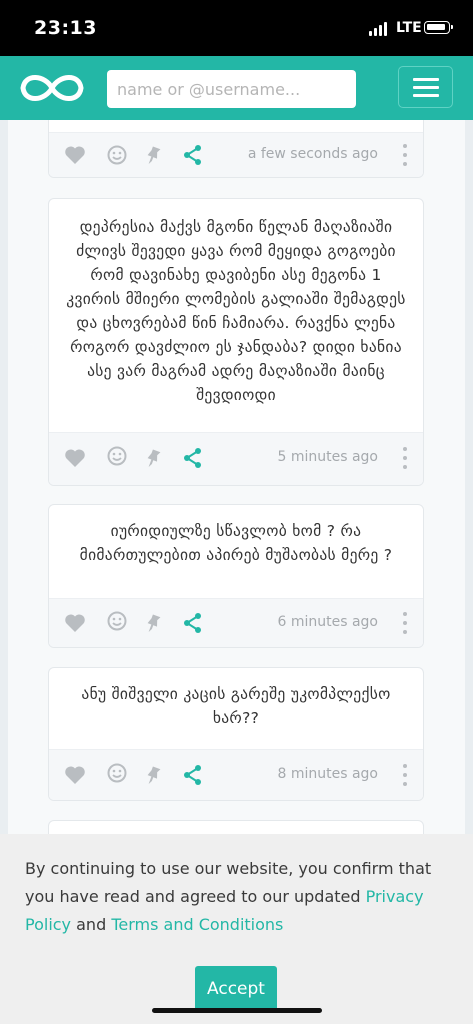 The width and height of the screenshot is (473, 1024). What do you see at coordinates (236, 154) in the screenshot?
I see `post-actions: a few seconds ago` at bounding box center [236, 154].